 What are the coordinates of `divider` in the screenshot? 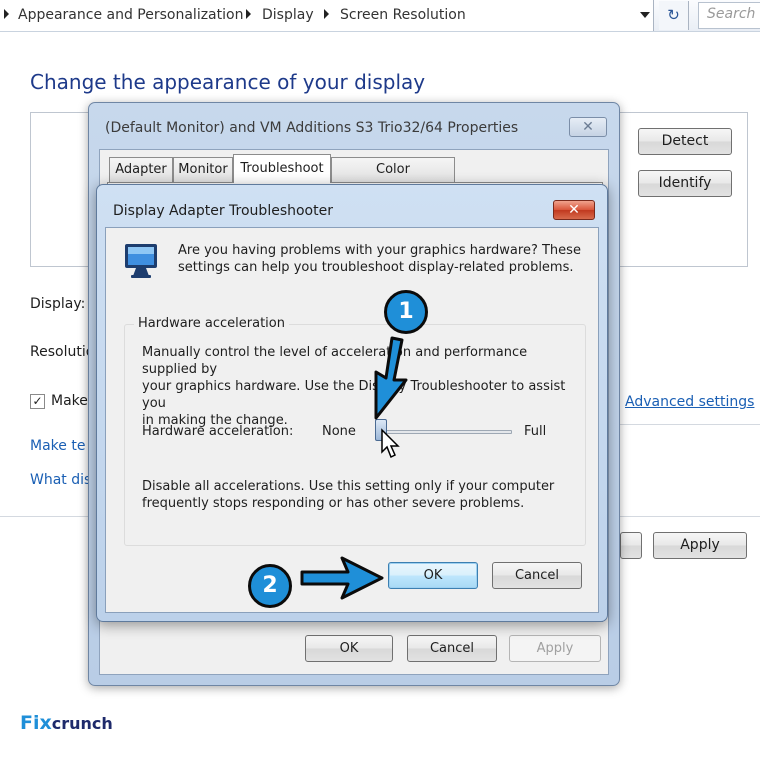 It's located at (690, 424).